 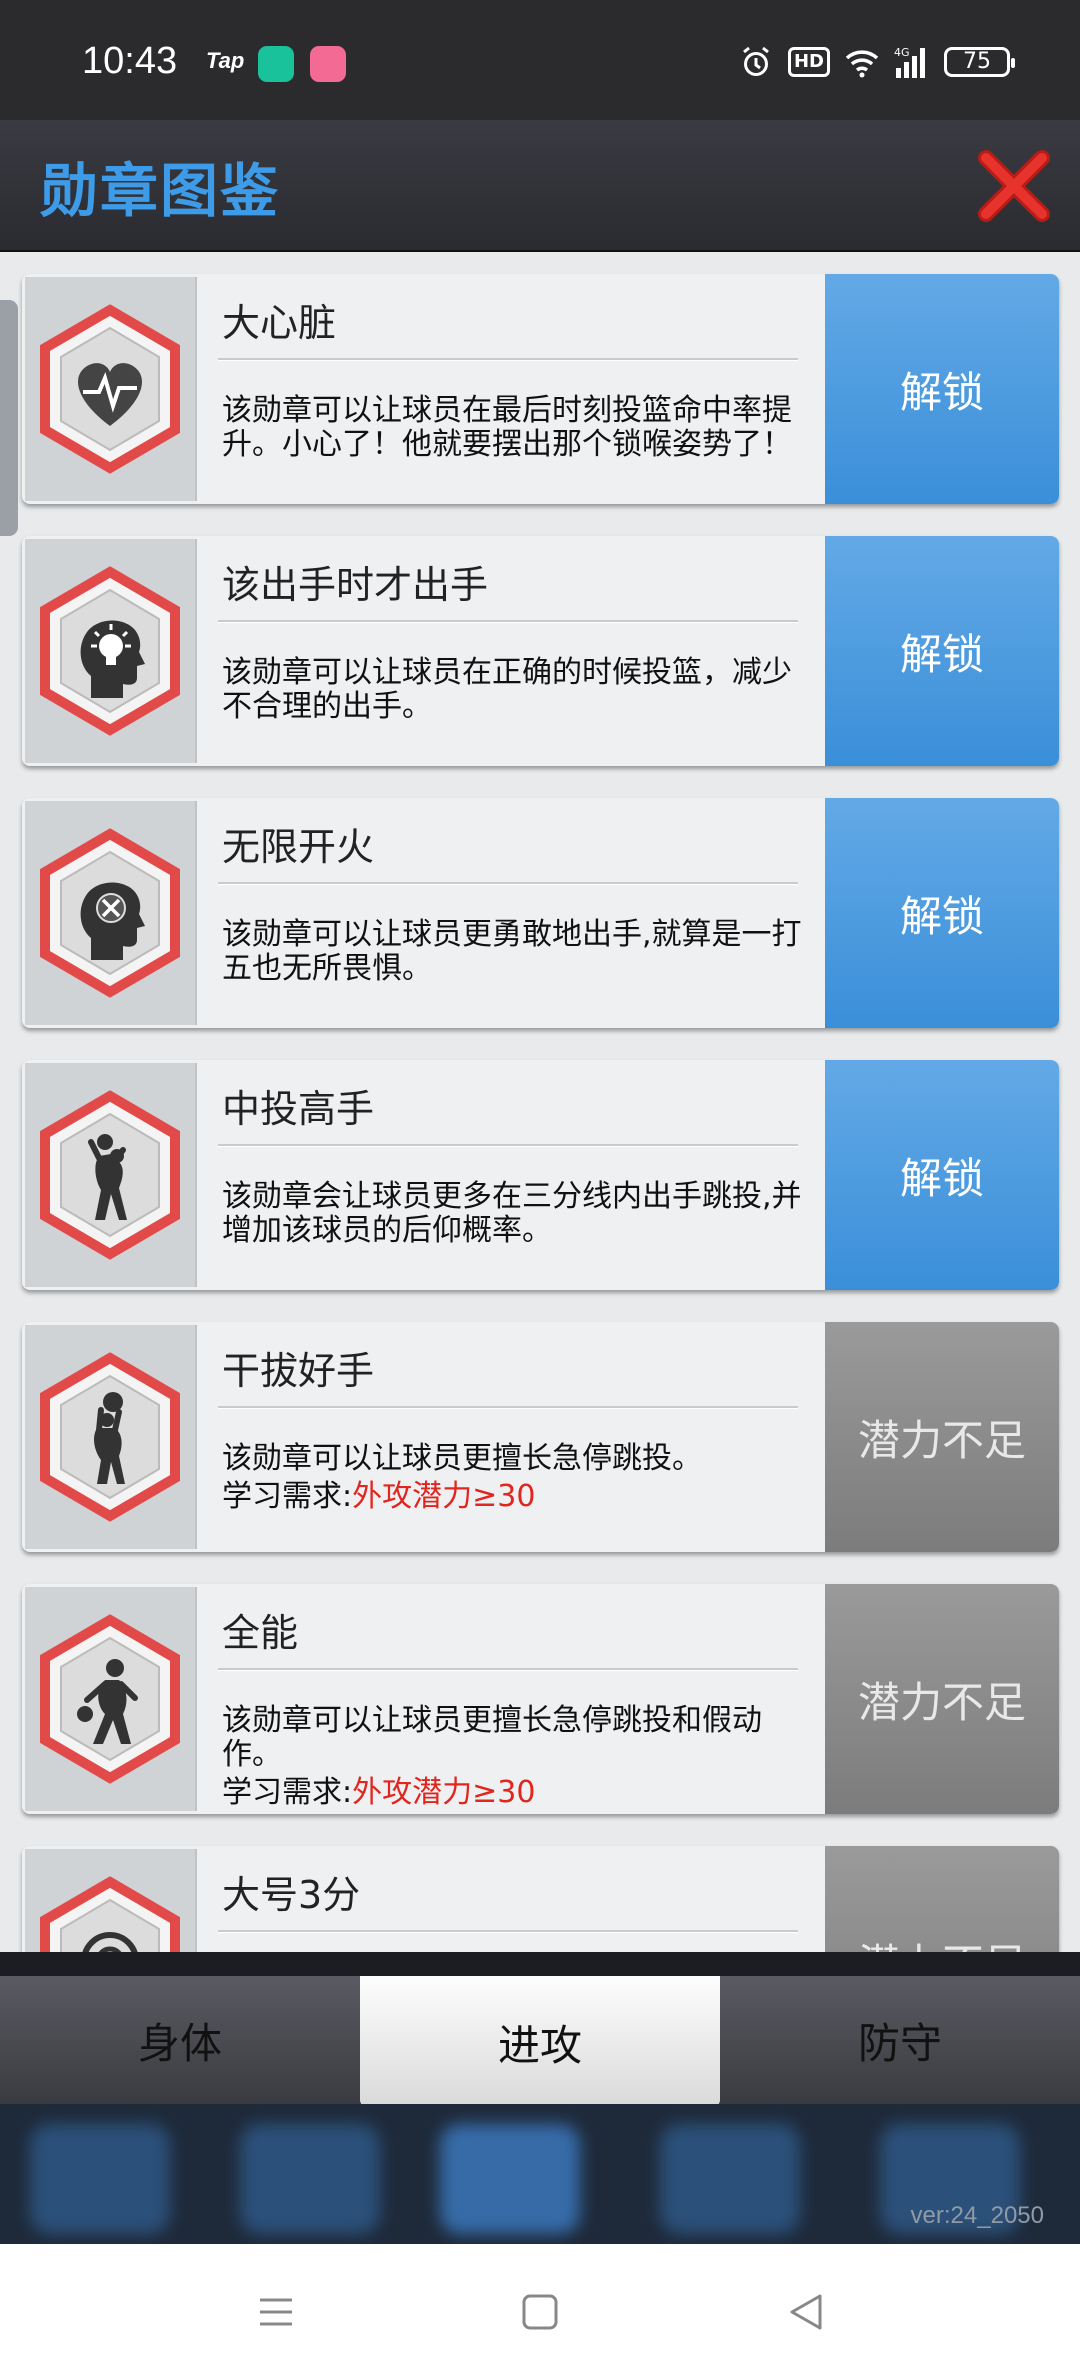 I want to click on badge-title: 全能, so click(x=260, y=1633).